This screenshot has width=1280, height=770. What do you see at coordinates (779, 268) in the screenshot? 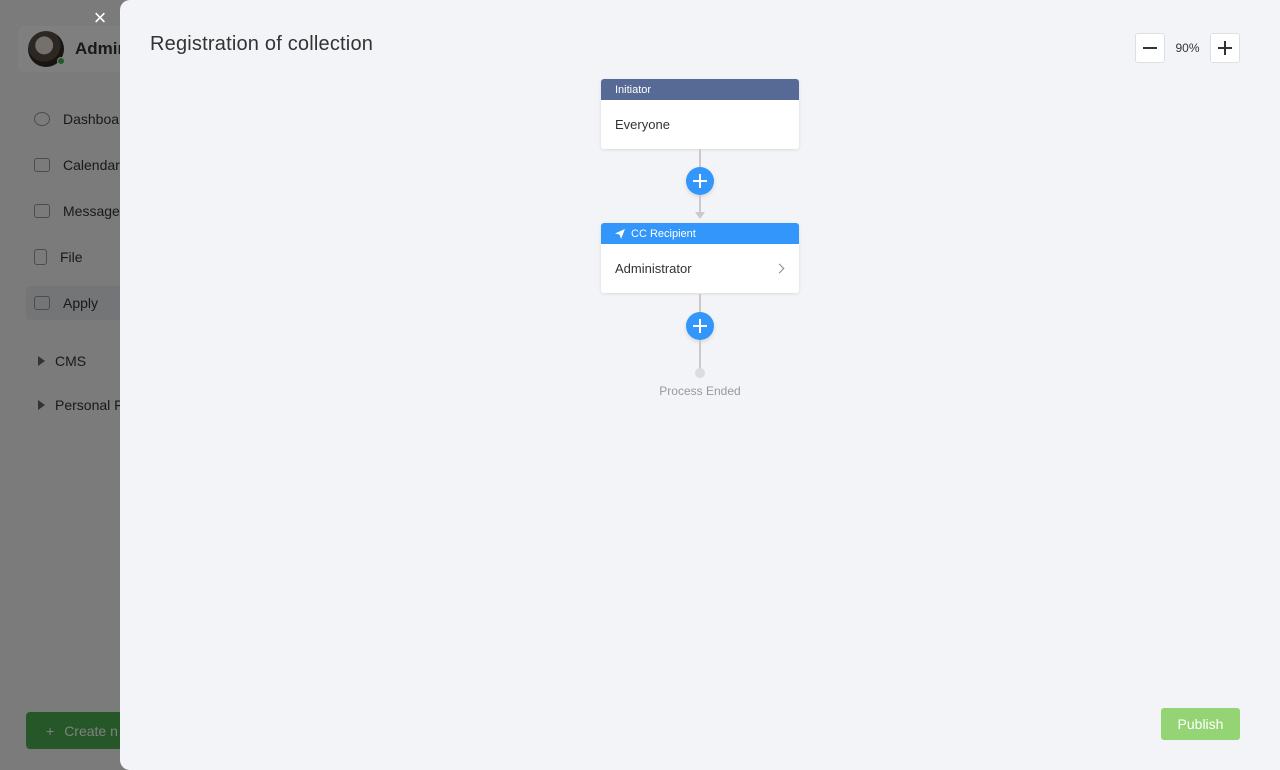
I see `chevron-right-icon` at bounding box center [779, 268].